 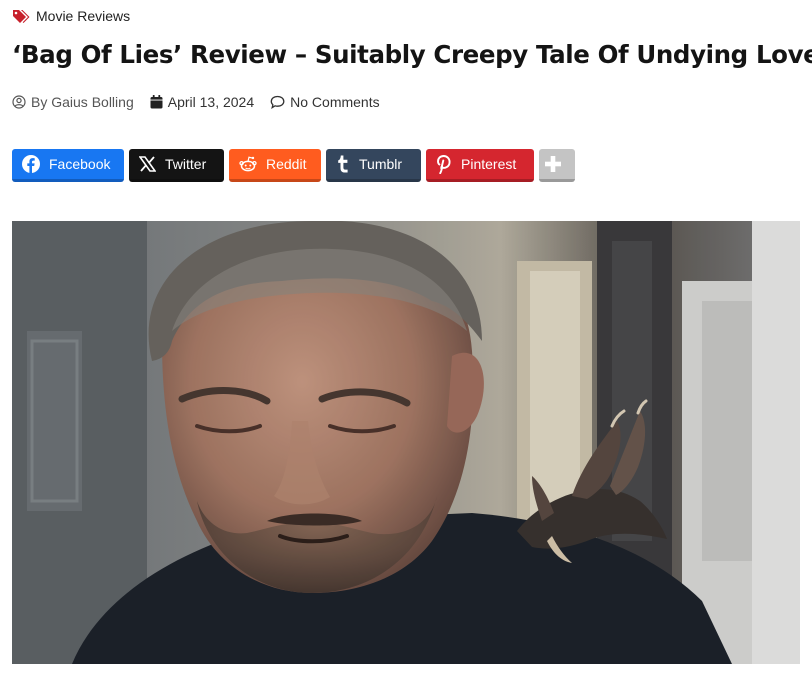 What do you see at coordinates (19, 102) in the screenshot?
I see `user-circle-icon` at bounding box center [19, 102].